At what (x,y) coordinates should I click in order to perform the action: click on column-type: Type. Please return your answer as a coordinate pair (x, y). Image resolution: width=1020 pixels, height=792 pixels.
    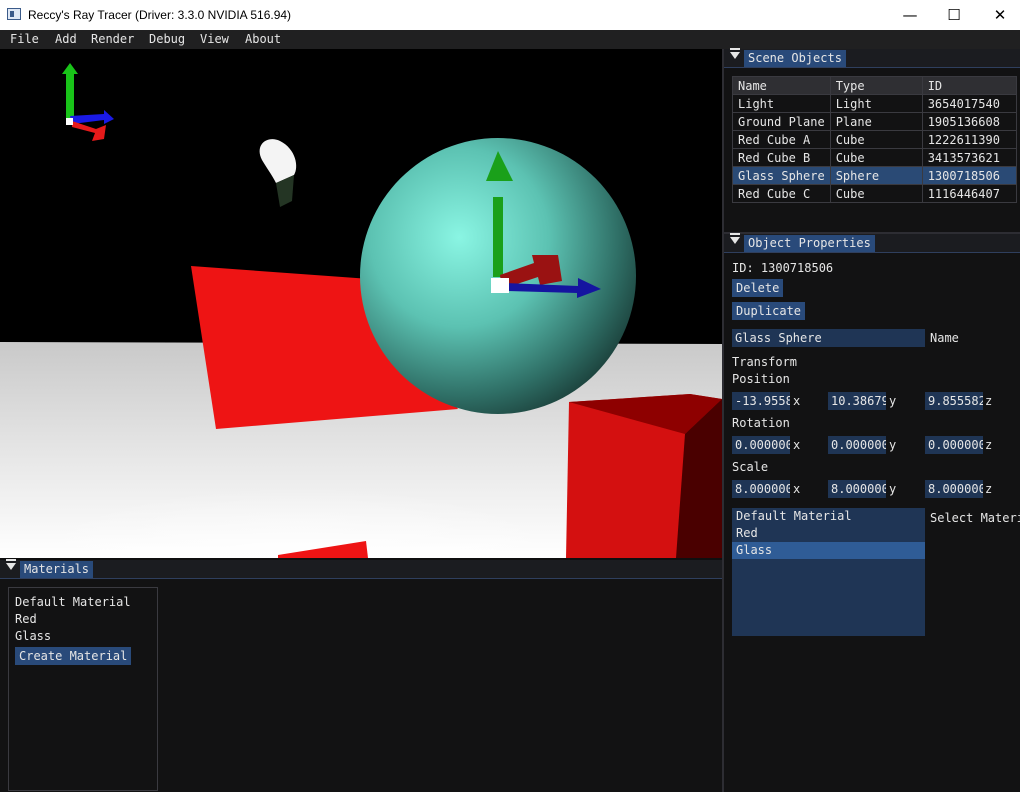
    Looking at the image, I should click on (876, 85).